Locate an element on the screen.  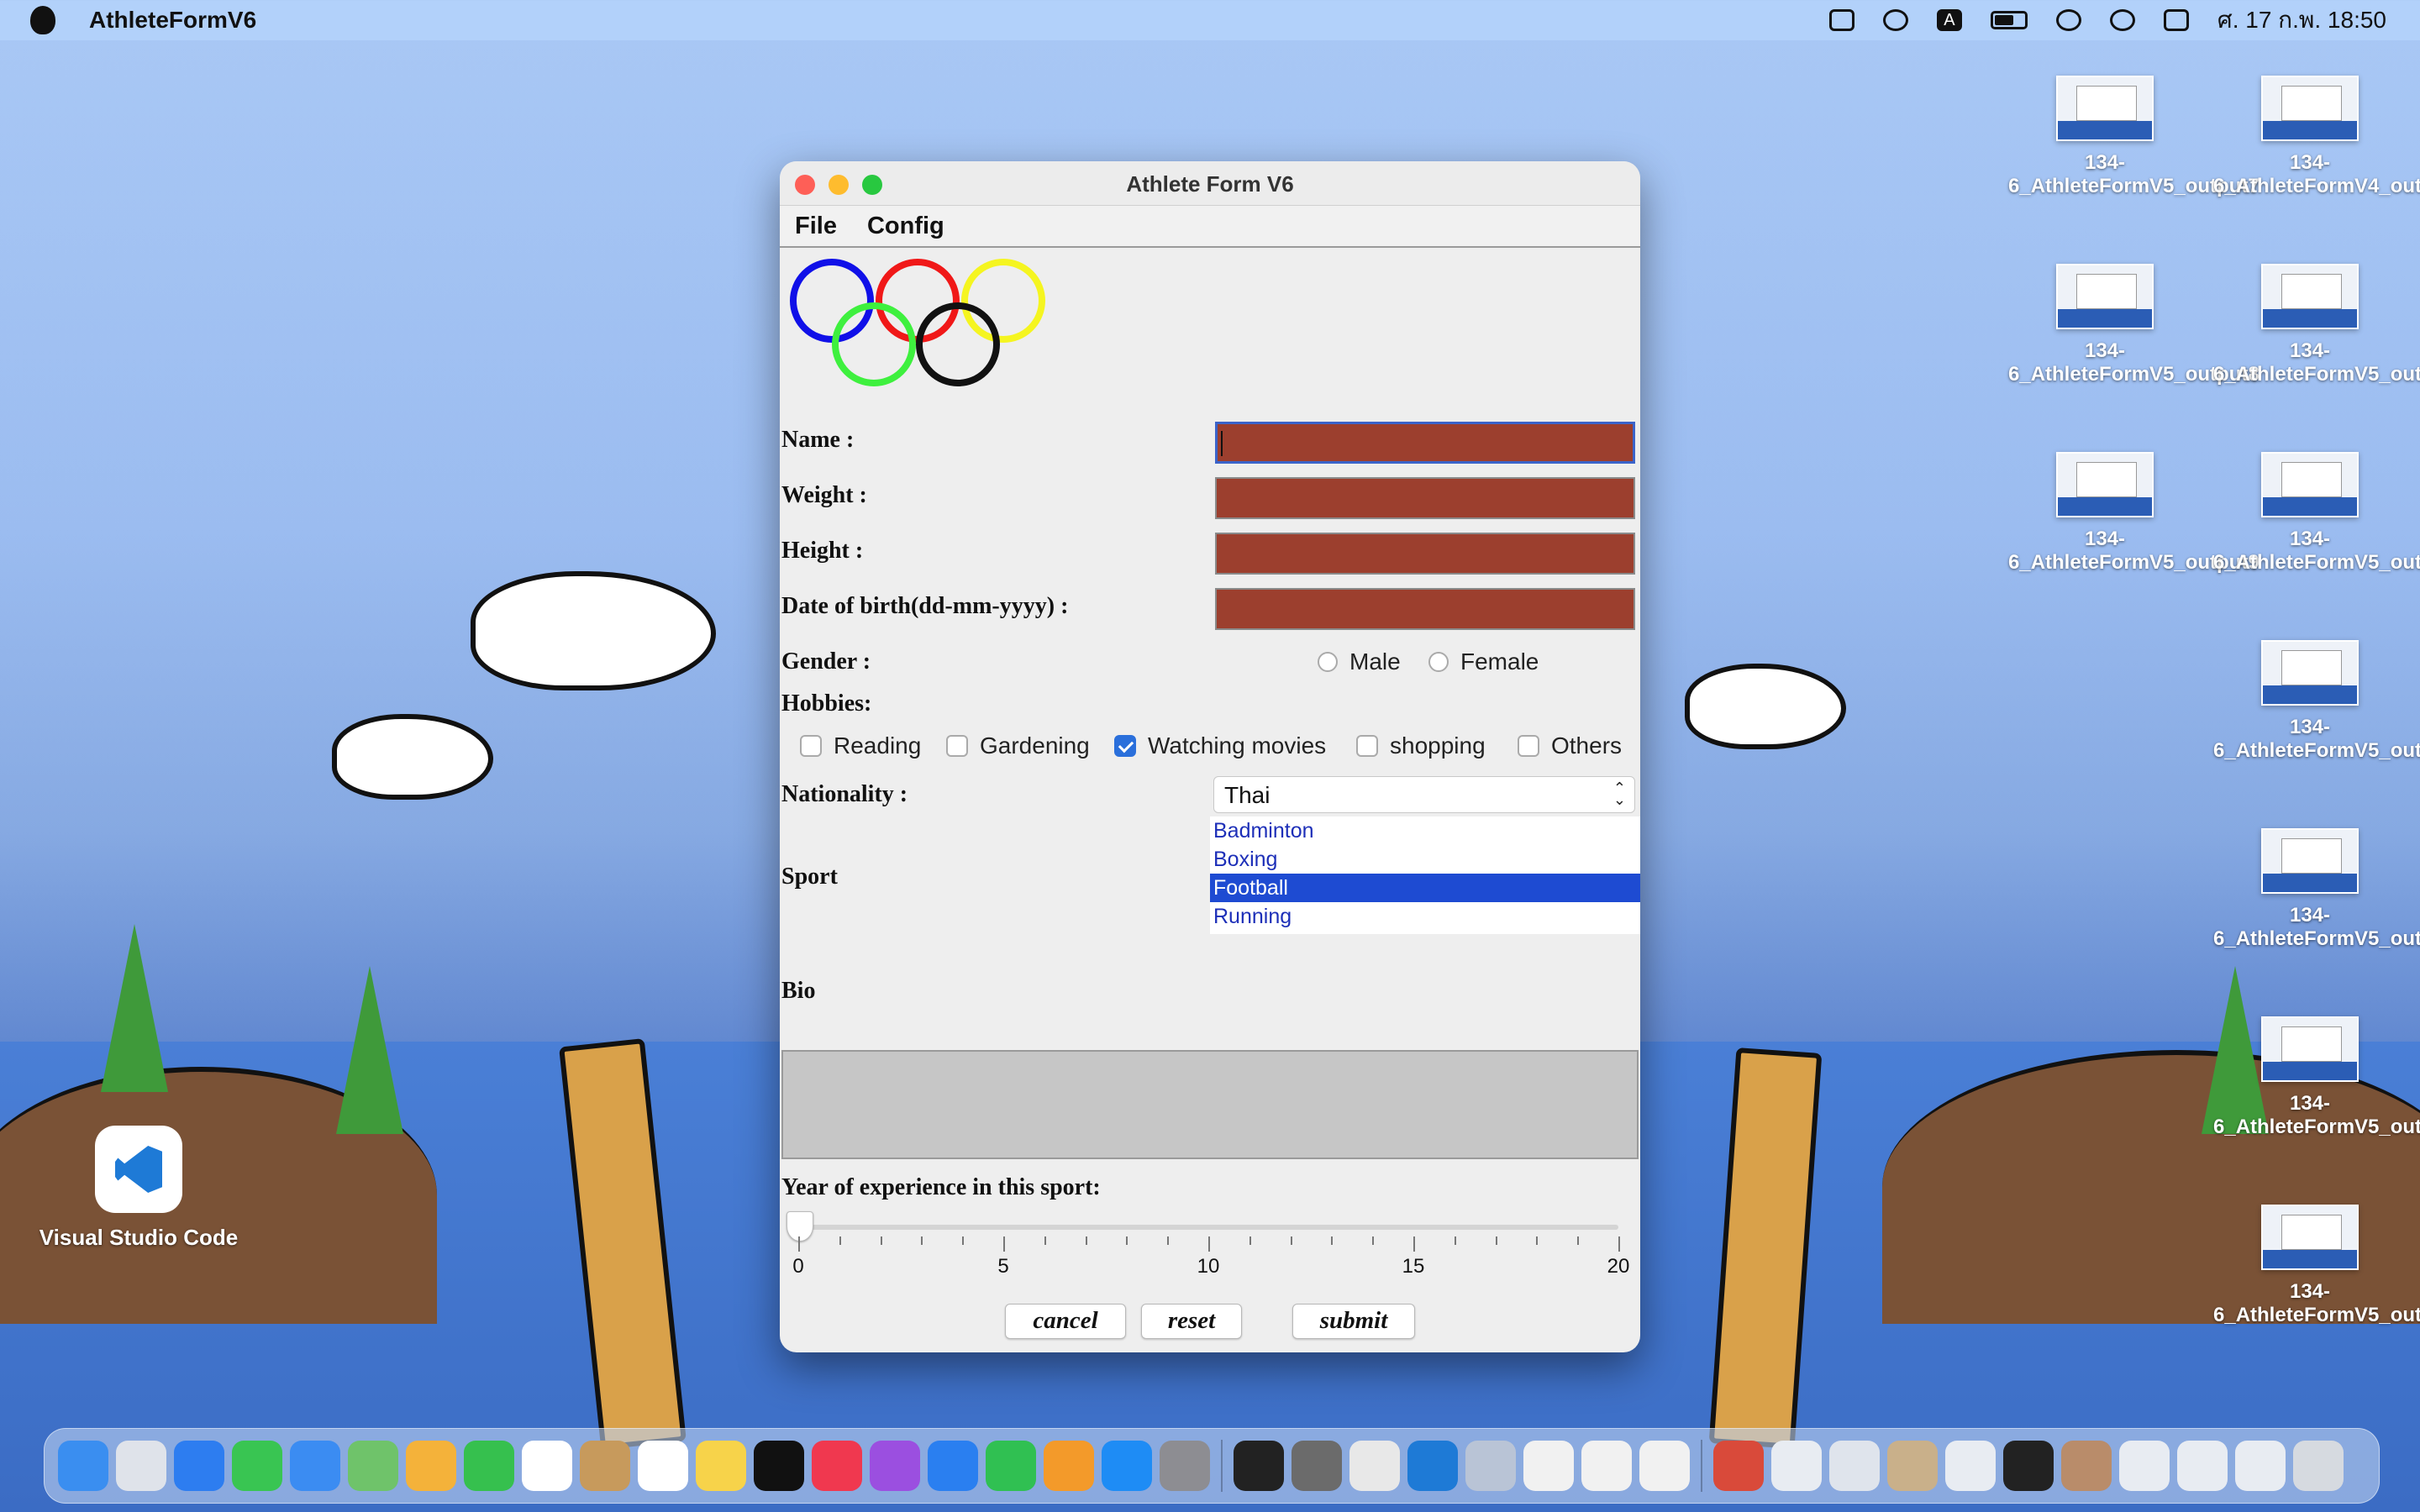
weight-field is located at coordinates (1425, 498).